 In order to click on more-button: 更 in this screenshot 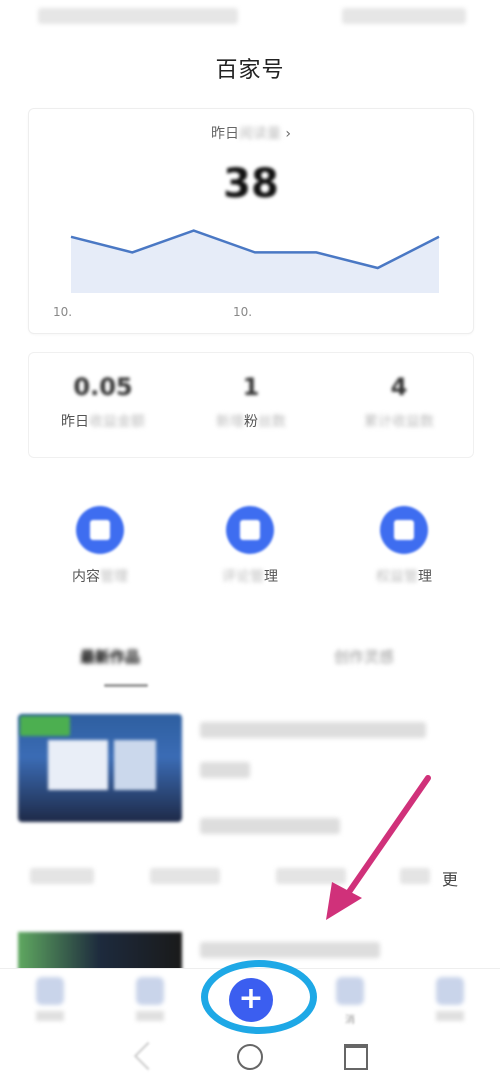, I will do `click(450, 878)`.